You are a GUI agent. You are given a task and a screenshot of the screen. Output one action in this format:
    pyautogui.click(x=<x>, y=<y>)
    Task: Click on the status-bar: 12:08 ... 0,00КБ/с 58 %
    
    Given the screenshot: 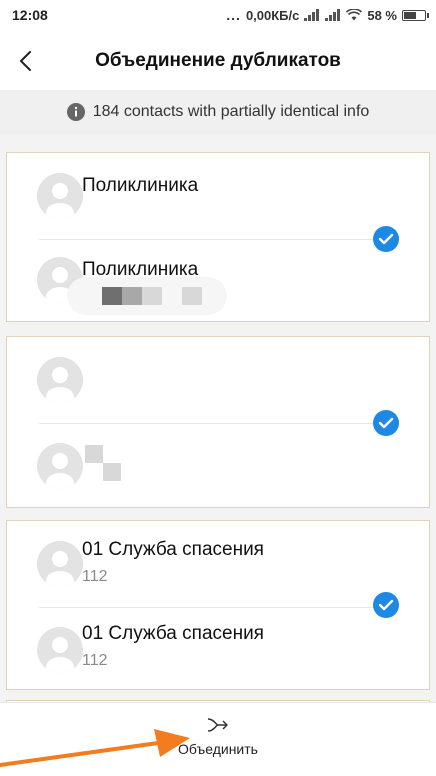 What is the action you would take?
    pyautogui.click(x=218, y=16)
    